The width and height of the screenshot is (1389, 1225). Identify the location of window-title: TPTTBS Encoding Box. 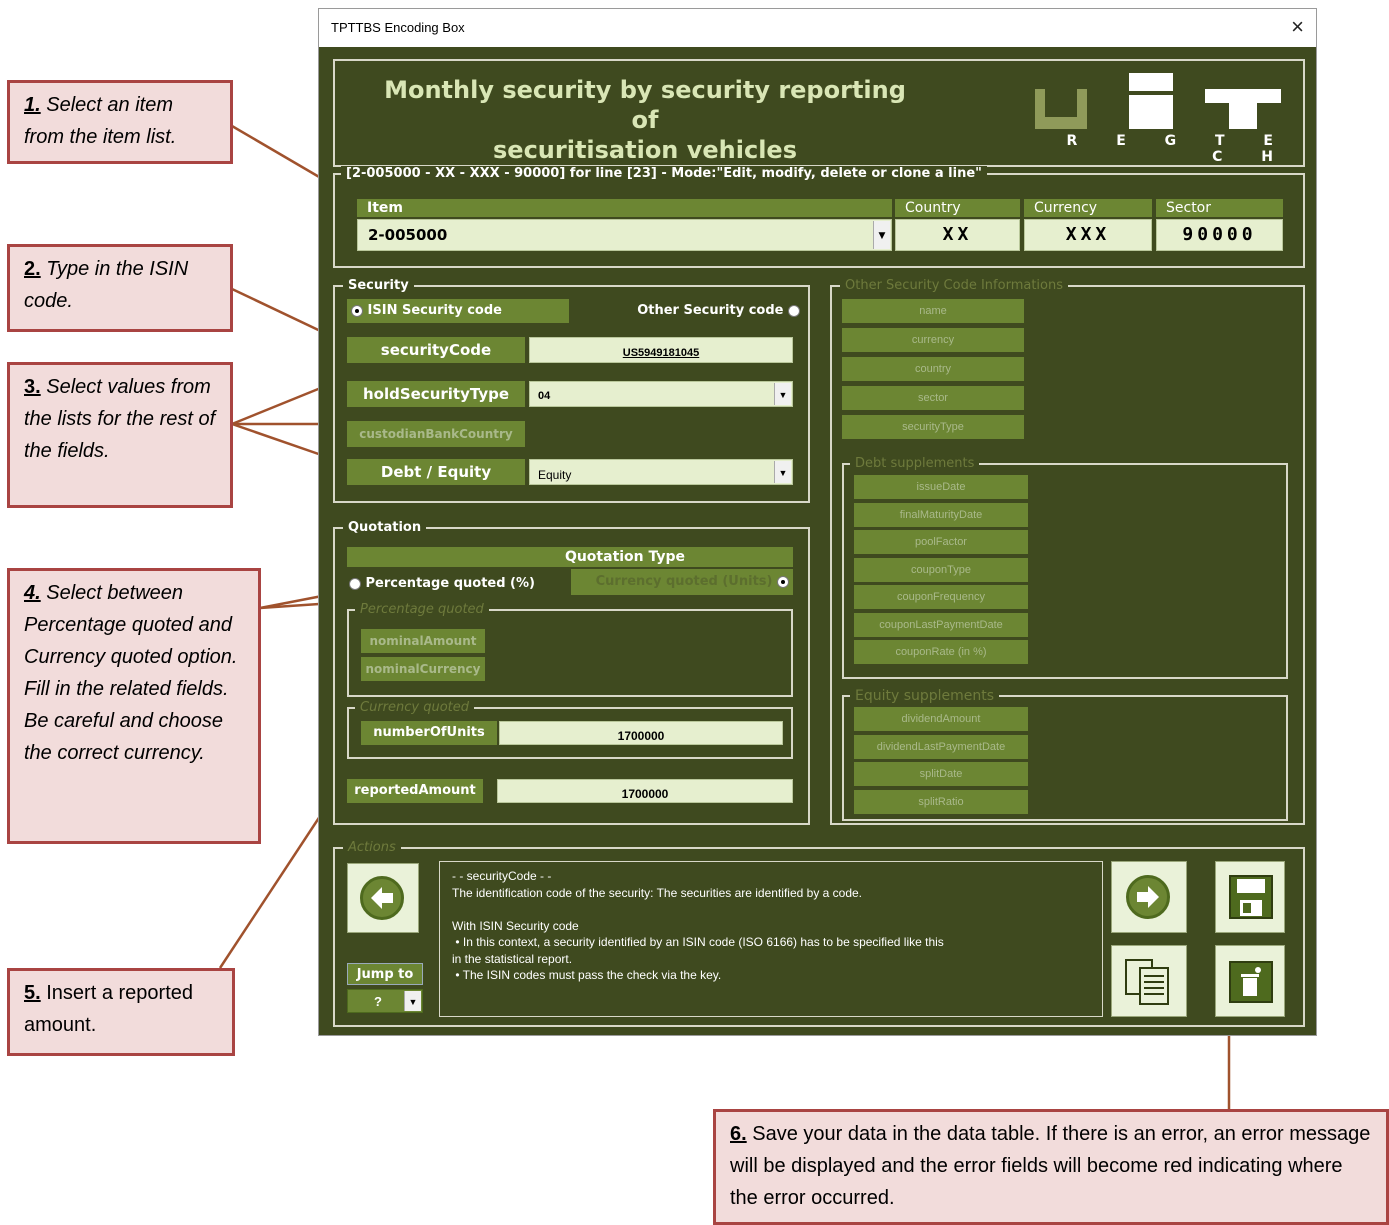
(398, 27).